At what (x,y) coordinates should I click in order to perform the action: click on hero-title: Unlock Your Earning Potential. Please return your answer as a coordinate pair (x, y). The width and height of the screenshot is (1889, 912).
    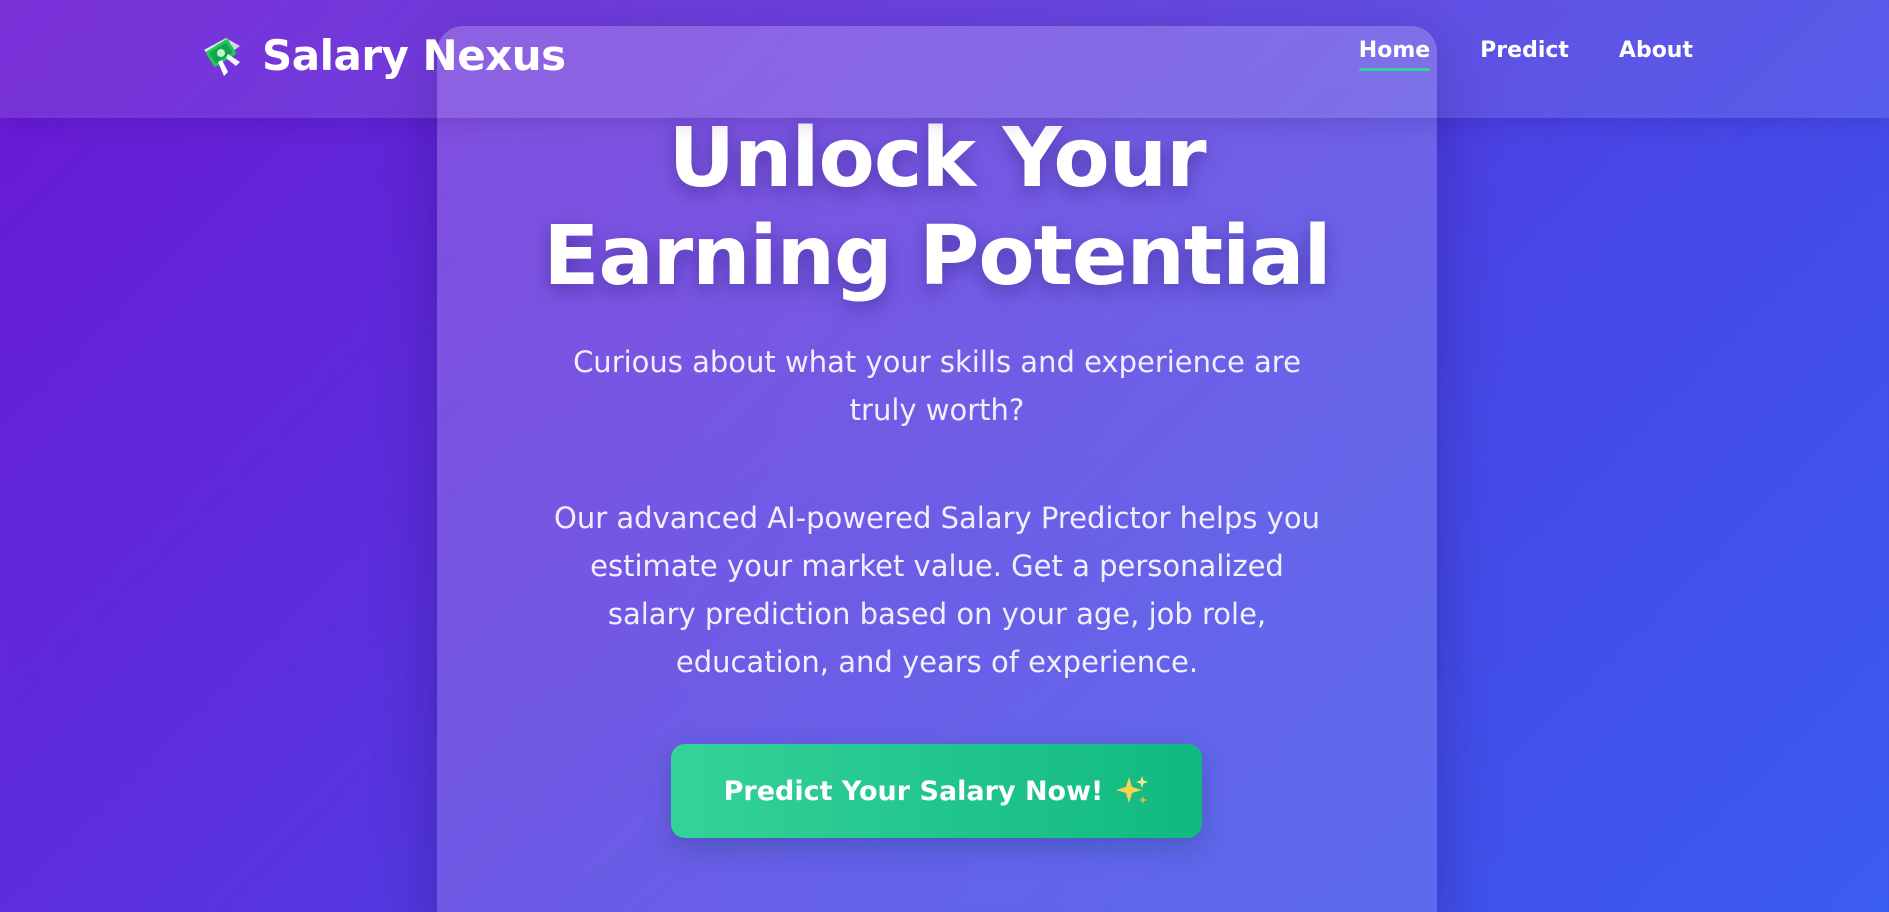
    Looking at the image, I should click on (937, 208).